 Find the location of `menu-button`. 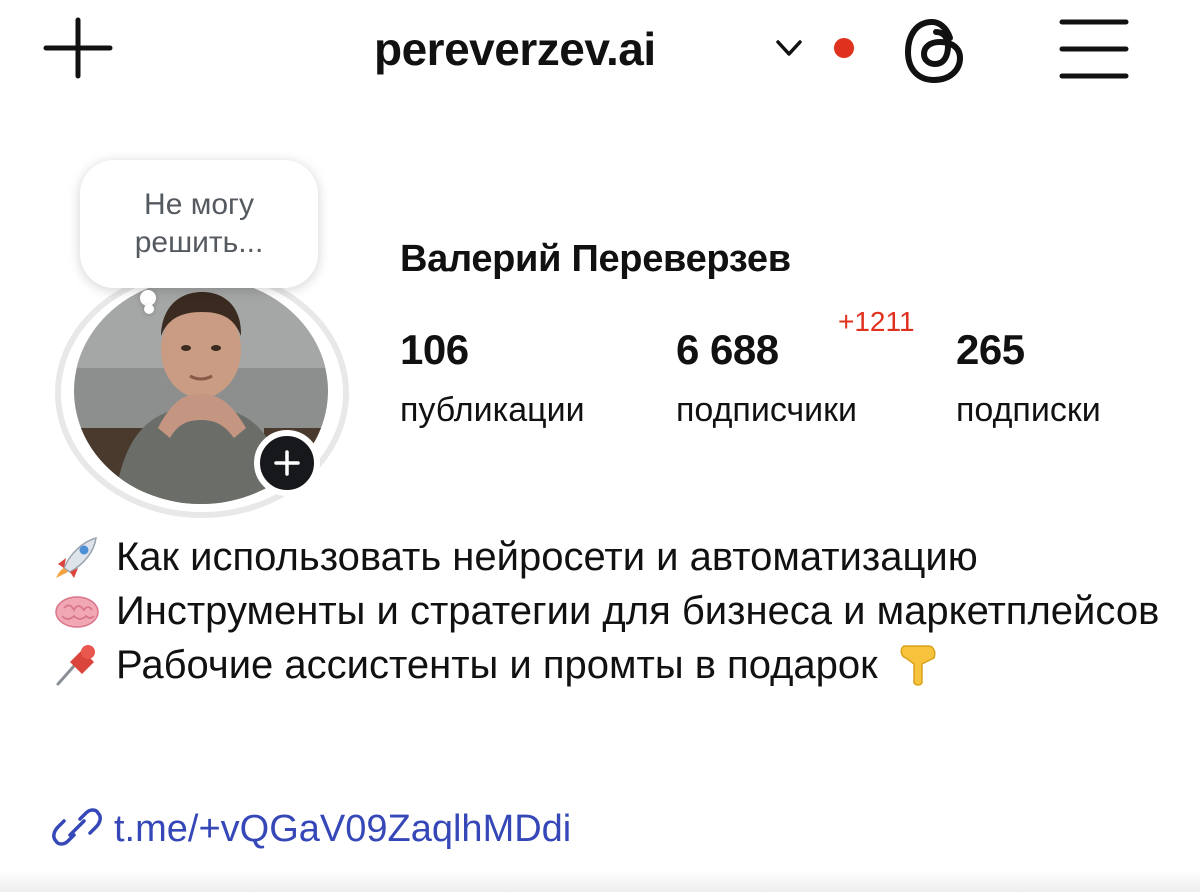

menu-button is located at coordinates (1094, 49).